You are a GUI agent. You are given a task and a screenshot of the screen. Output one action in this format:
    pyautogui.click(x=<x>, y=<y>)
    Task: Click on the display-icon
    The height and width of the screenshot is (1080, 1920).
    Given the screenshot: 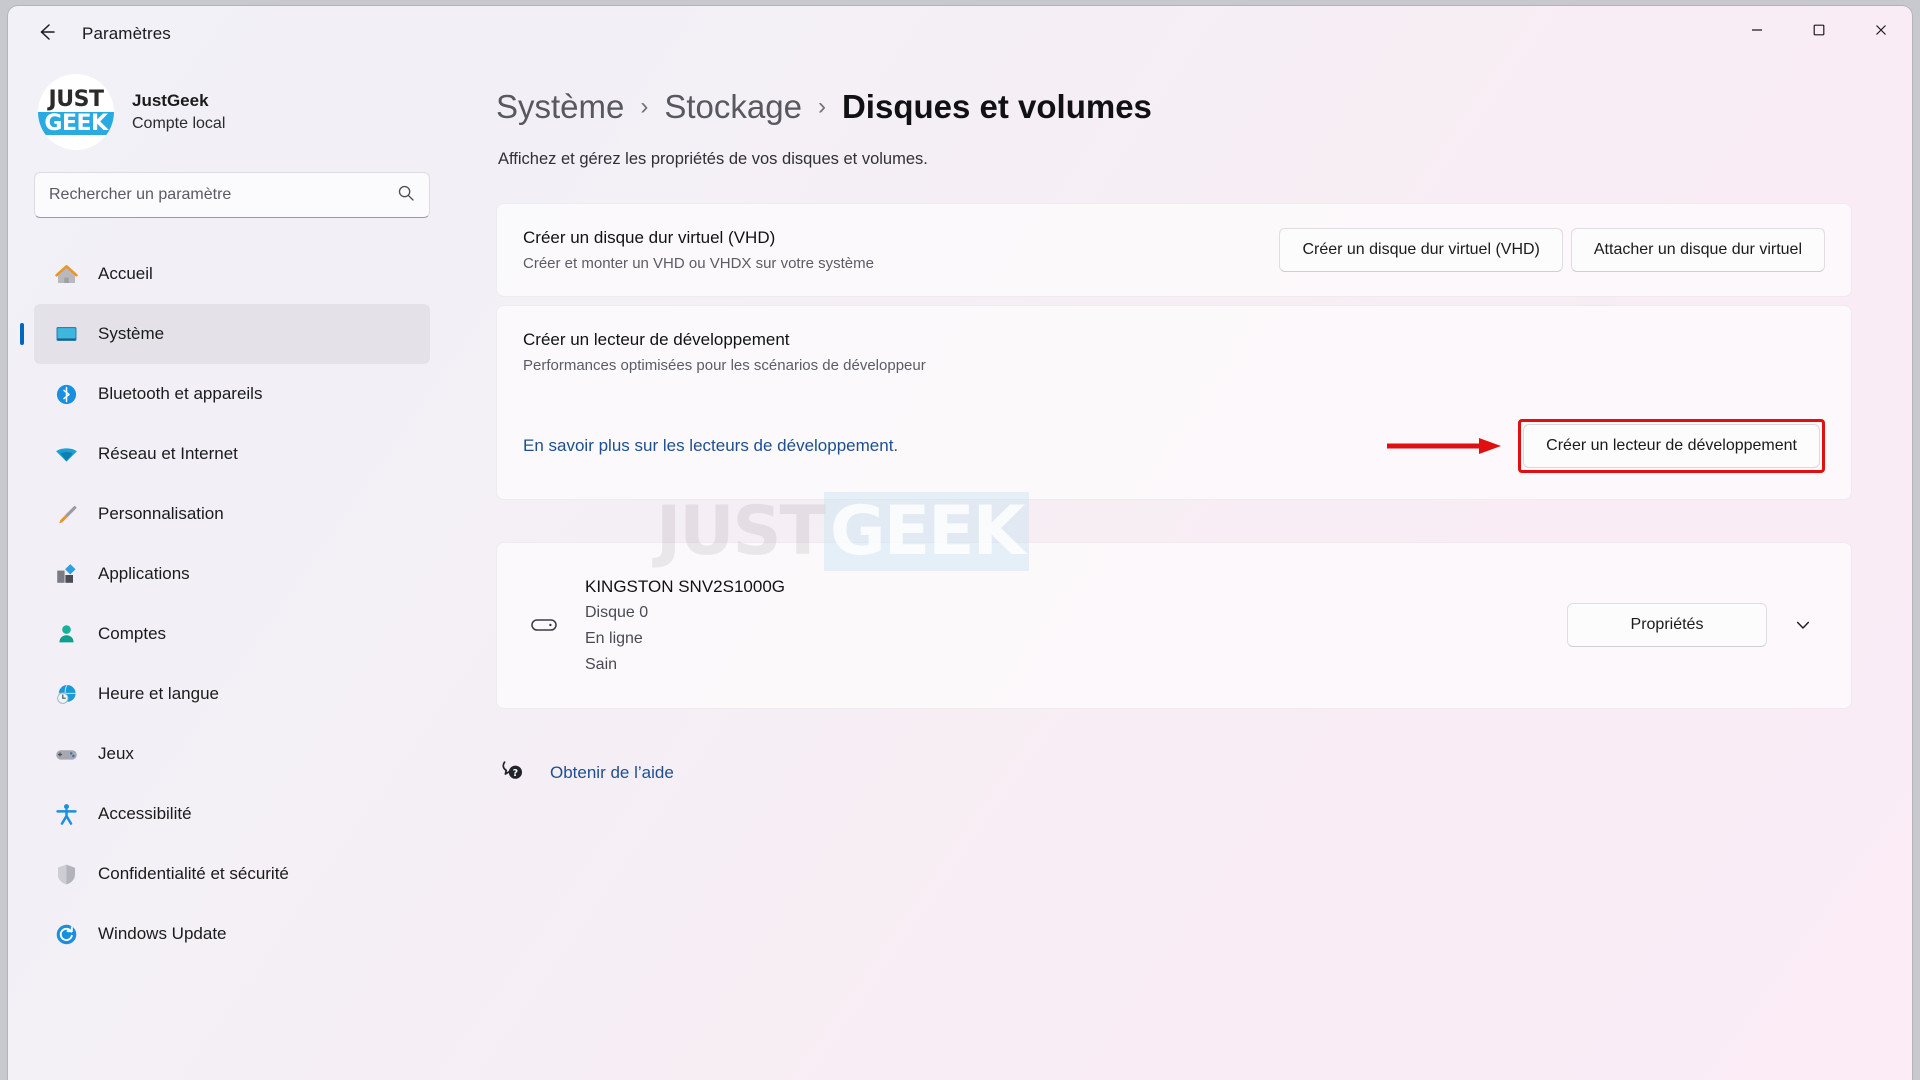 What is the action you would take?
    pyautogui.click(x=66, y=334)
    